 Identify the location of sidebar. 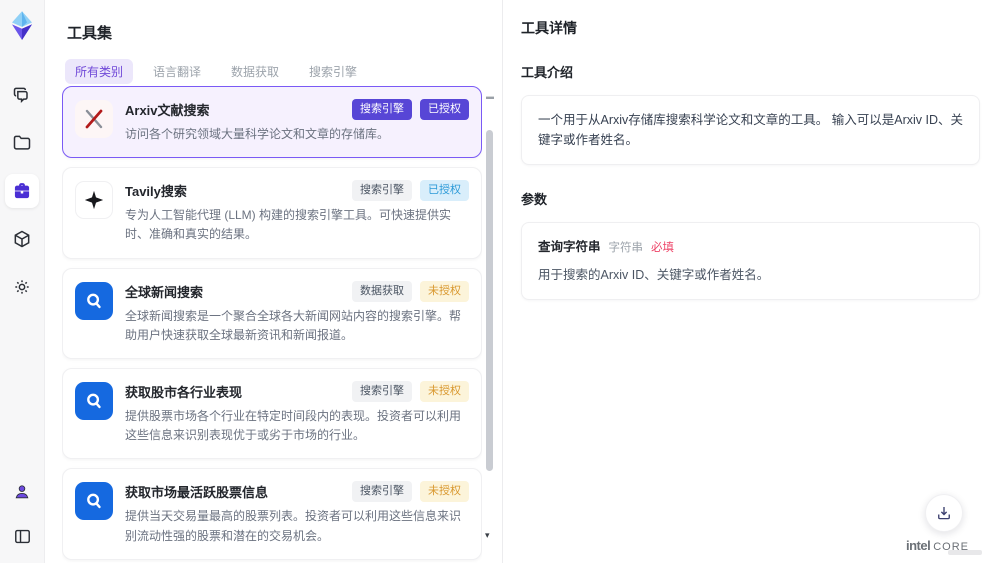
(22, 281).